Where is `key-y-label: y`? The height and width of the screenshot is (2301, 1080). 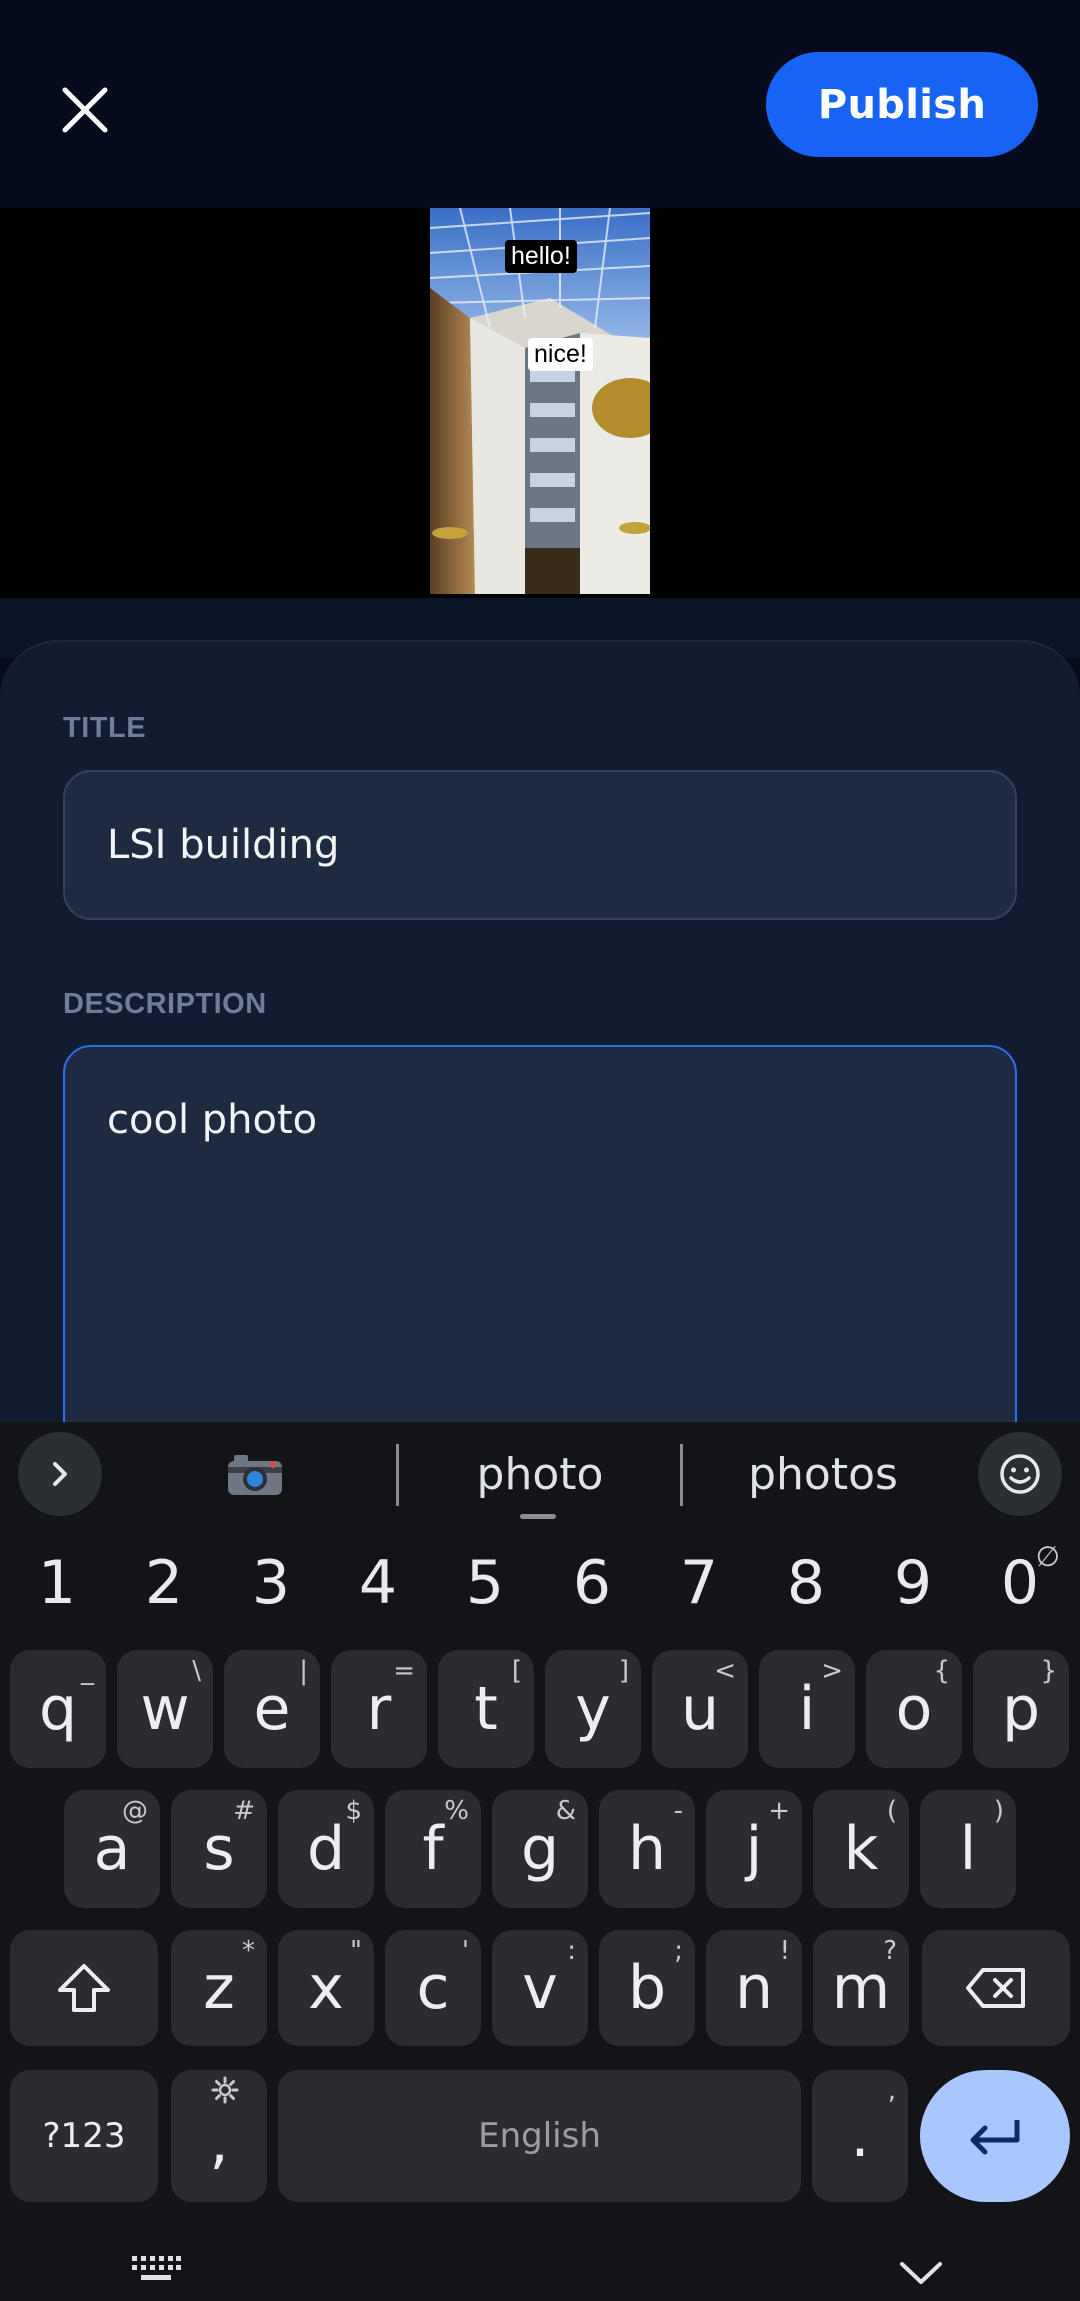 key-y-label: y is located at coordinates (593, 1709).